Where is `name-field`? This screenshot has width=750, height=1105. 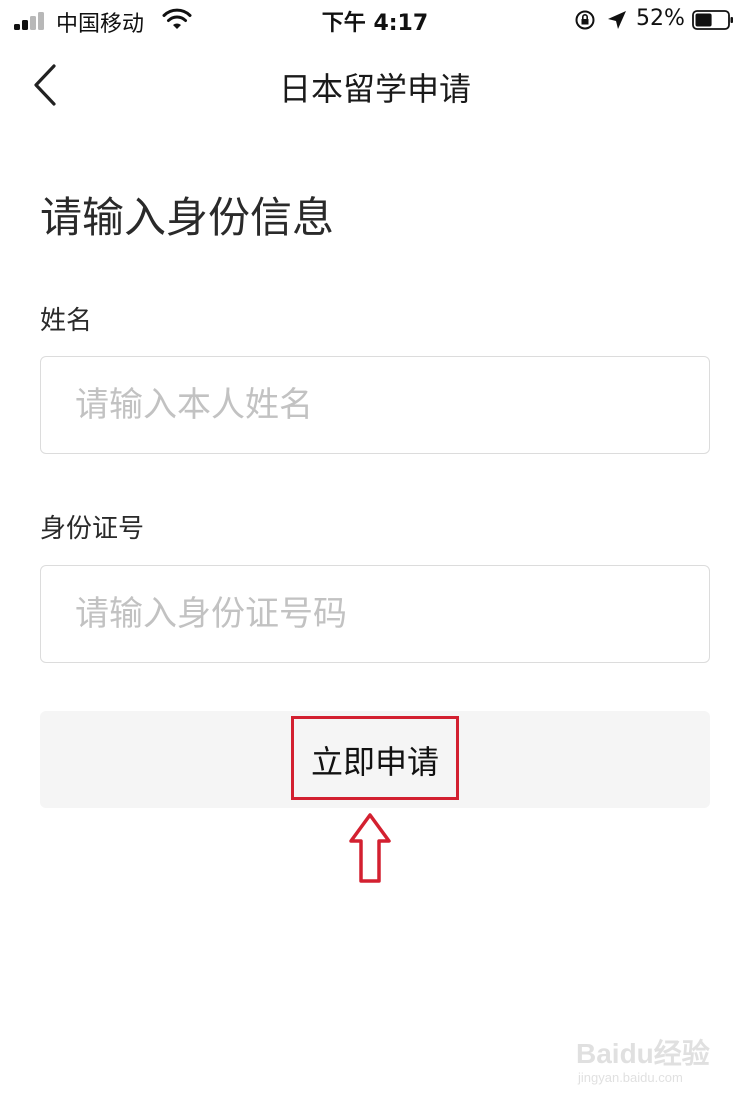 name-field is located at coordinates (375, 405).